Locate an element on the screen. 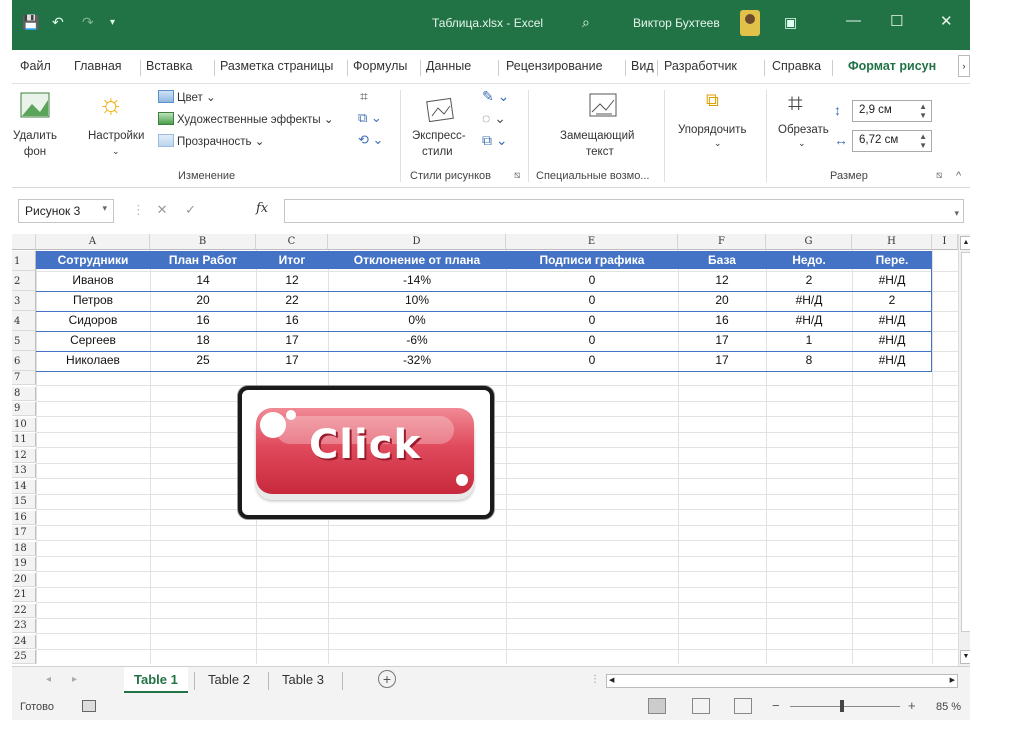 The height and width of the screenshot is (742, 1018). row-header: 18 is located at coordinates (24, 548).